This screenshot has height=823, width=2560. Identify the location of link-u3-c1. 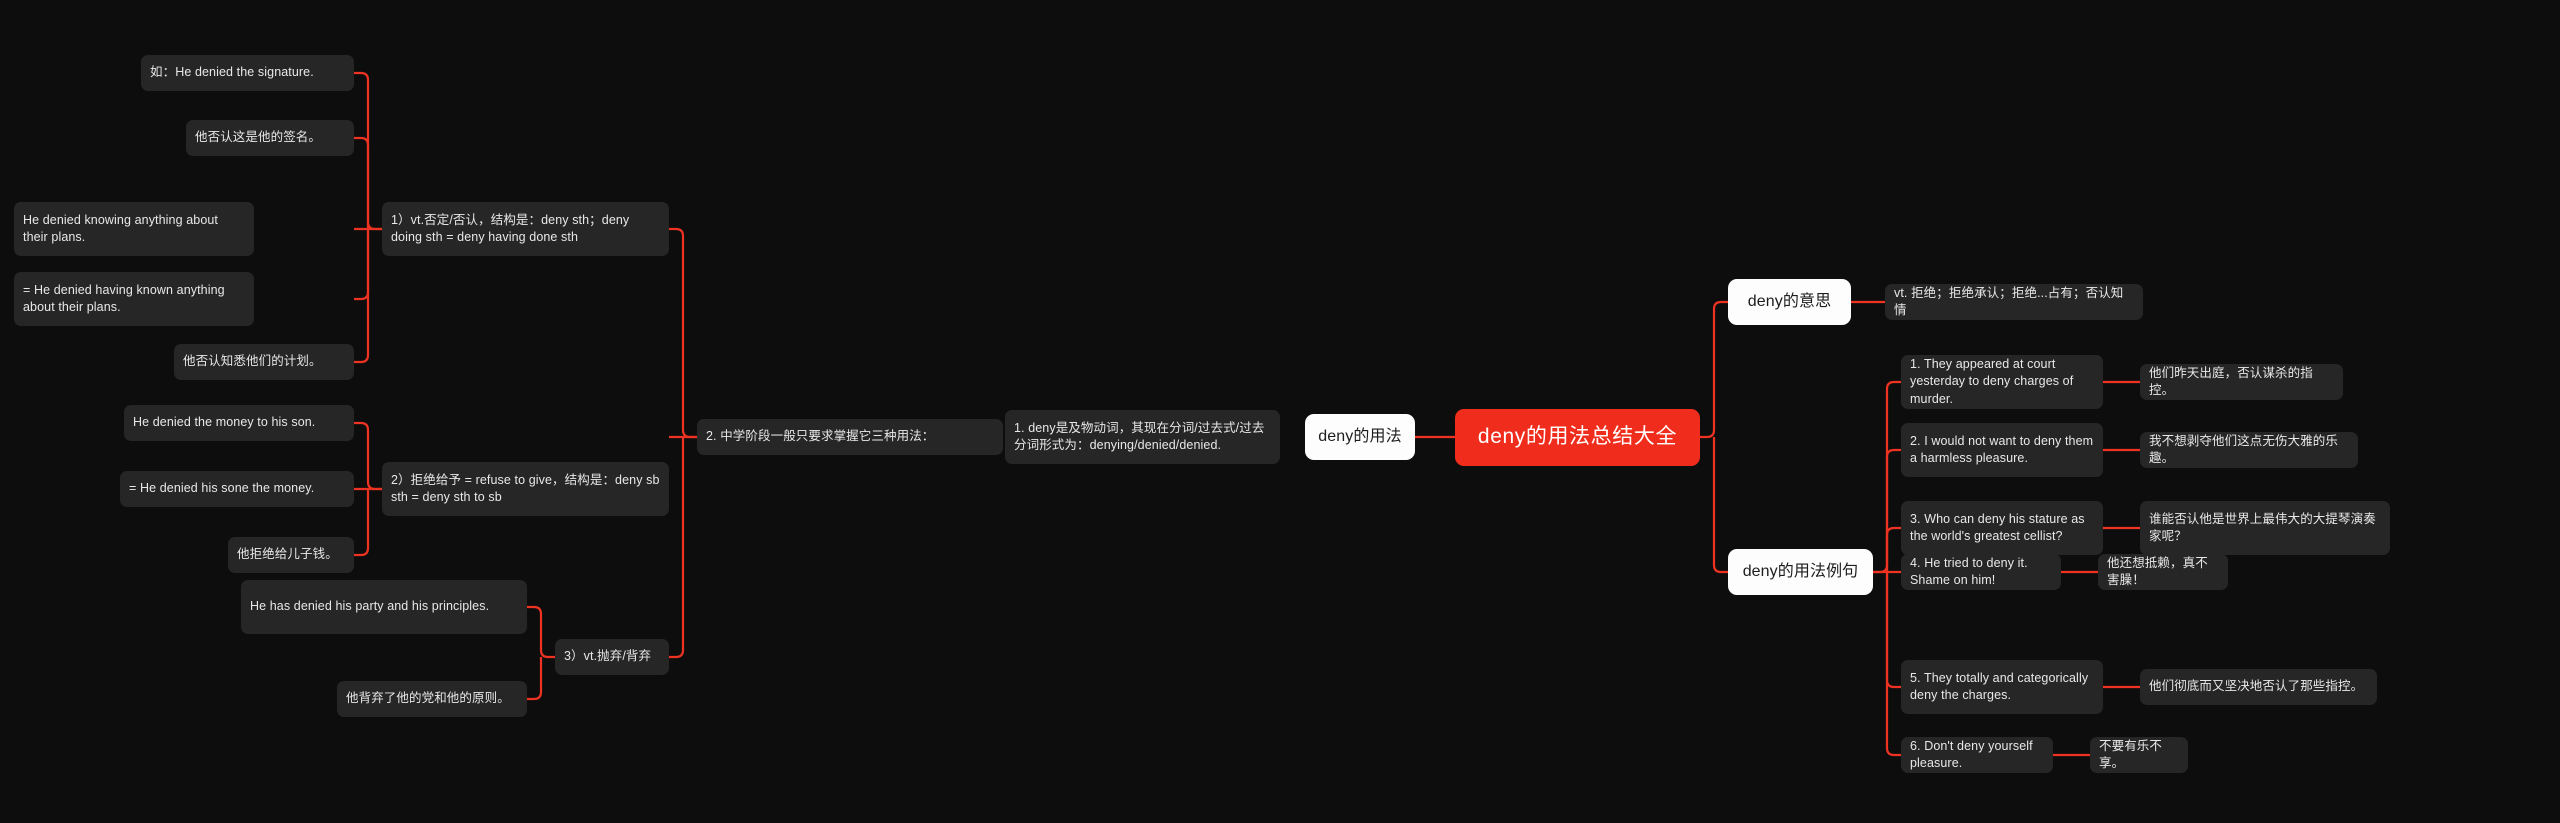
(541, 632).